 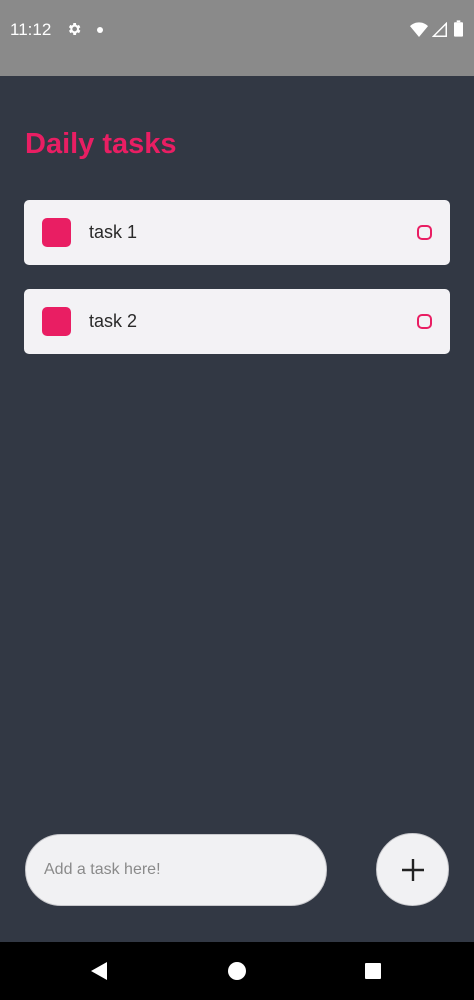 What do you see at coordinates (31, 29) in the screenshot?
I see `status-time: 11:12` at bounding box center [31, 29].